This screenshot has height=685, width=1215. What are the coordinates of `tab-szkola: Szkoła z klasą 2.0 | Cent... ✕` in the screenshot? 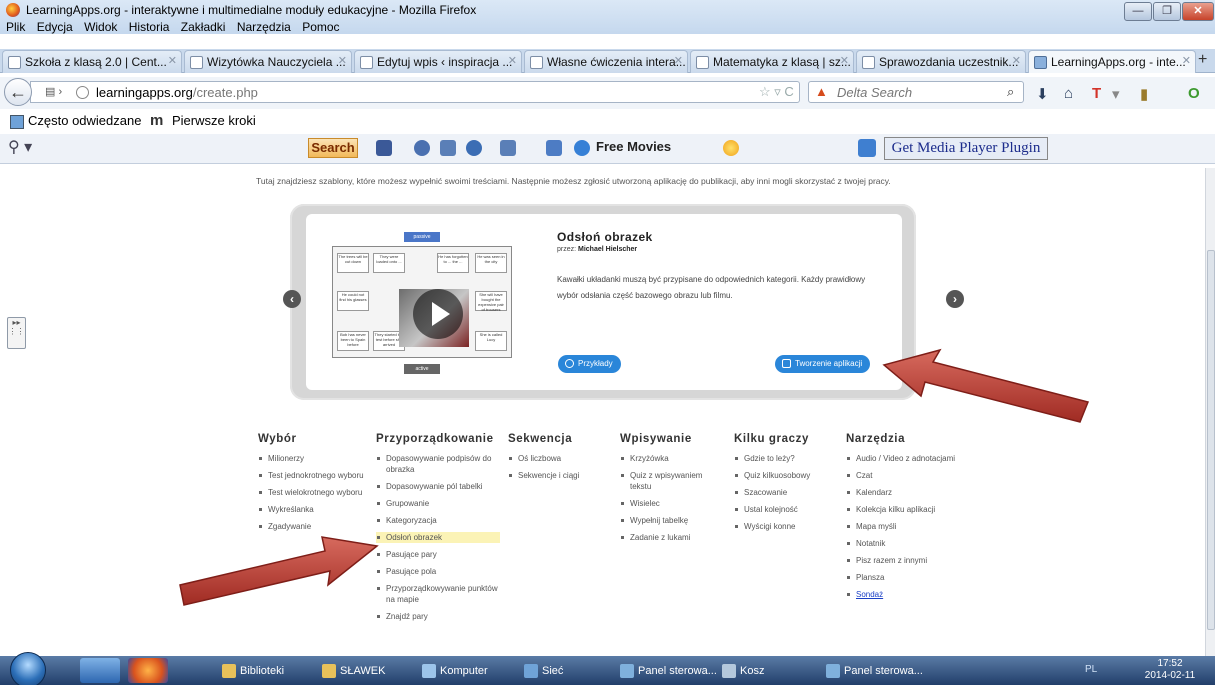 It's located at (92, 61).